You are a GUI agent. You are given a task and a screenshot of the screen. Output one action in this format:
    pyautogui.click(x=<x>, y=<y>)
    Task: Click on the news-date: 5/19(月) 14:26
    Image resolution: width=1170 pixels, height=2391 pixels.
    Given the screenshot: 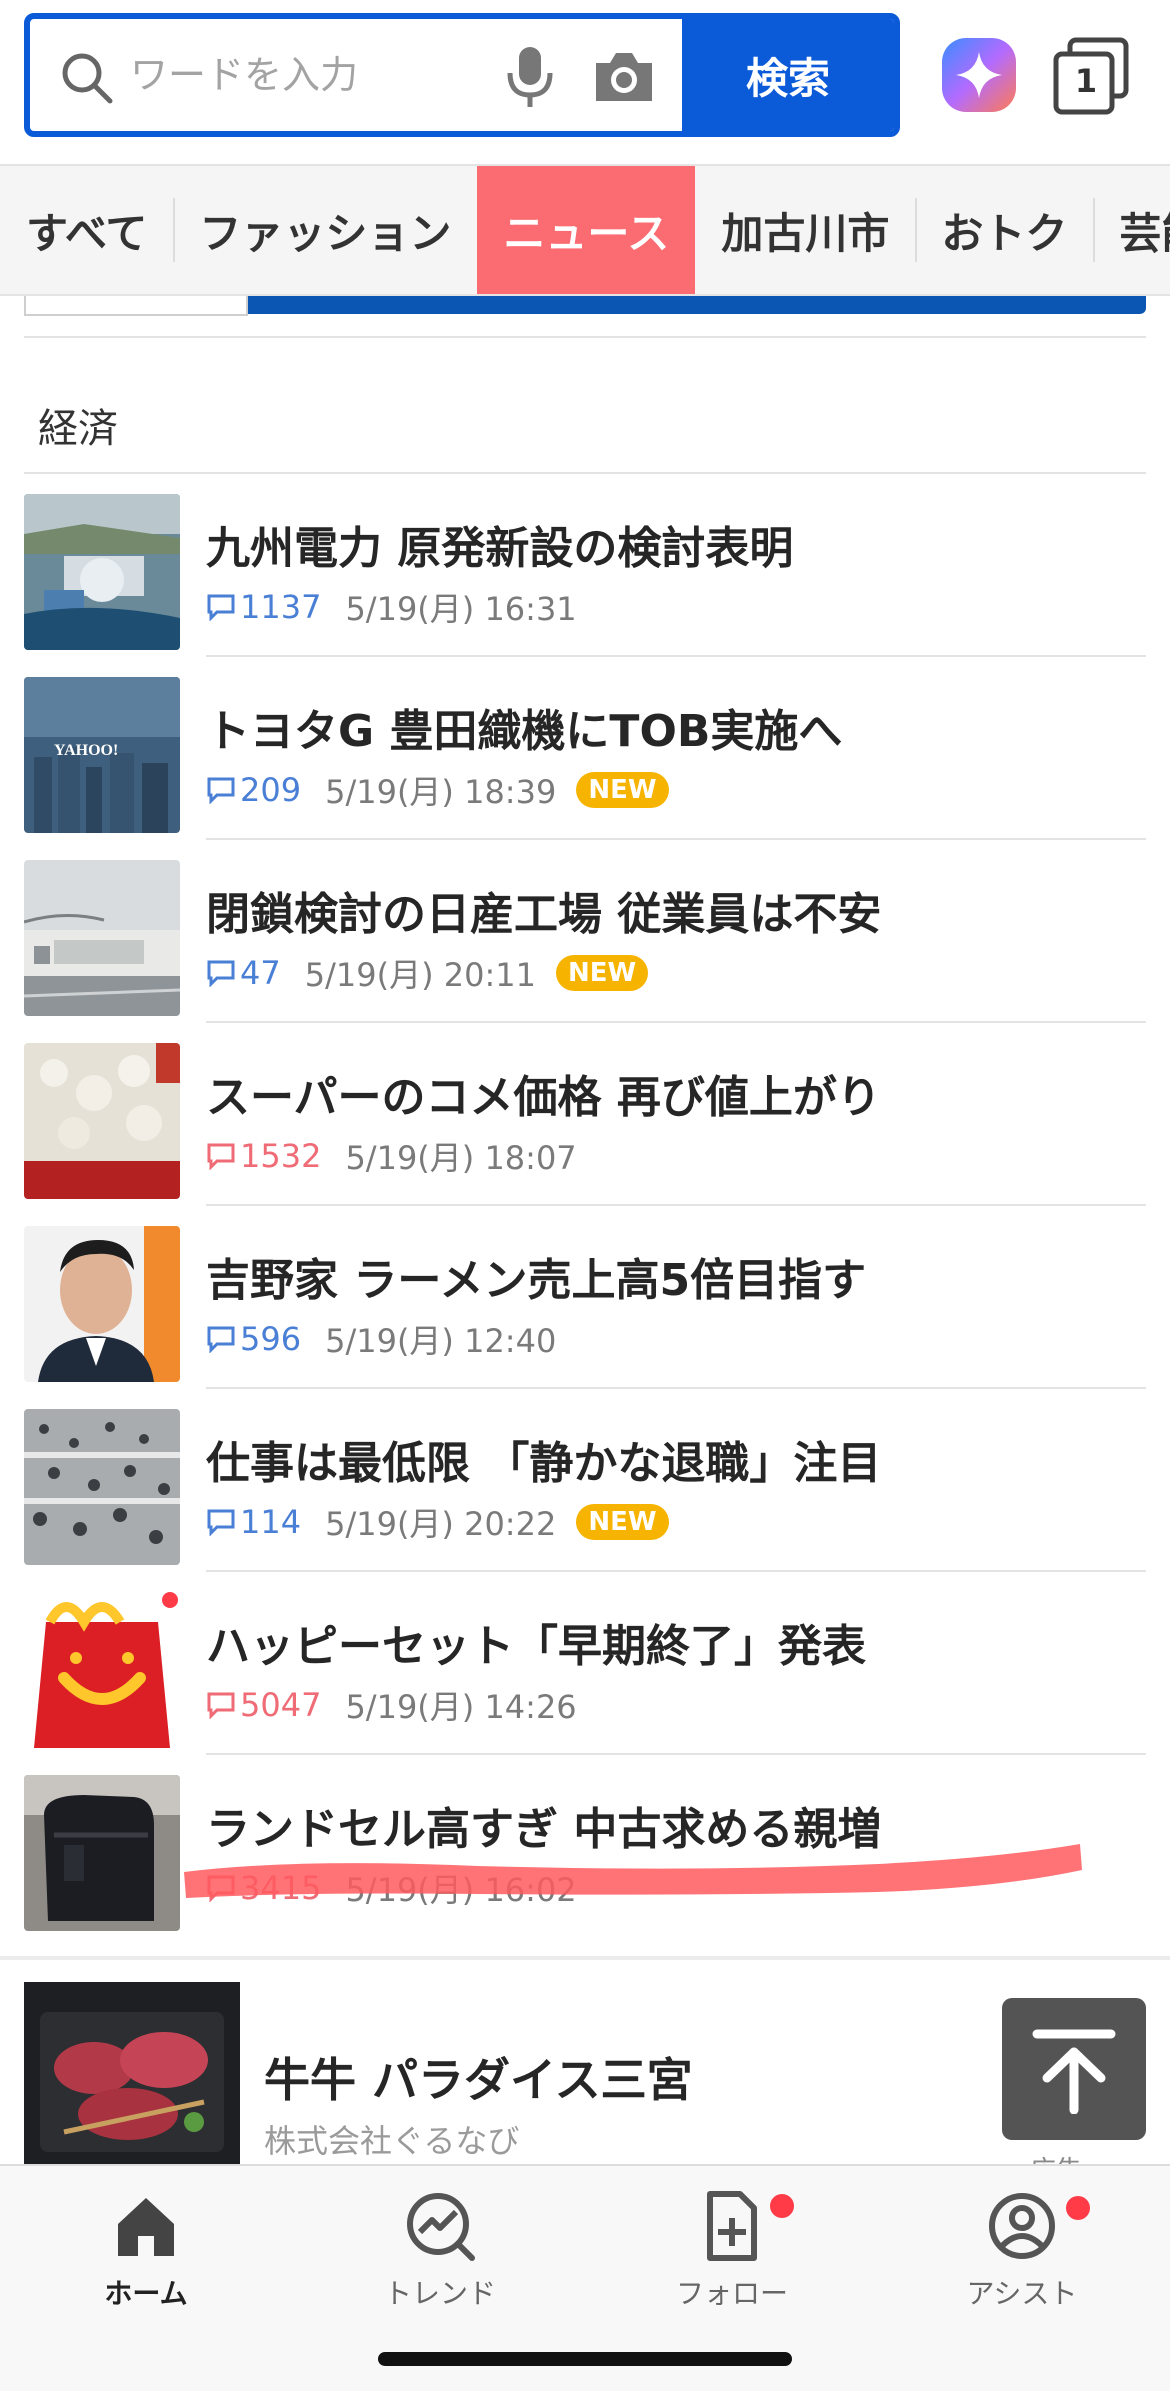 What is the action you would take?
    pyautogui.click(x=461, y=1707)
    